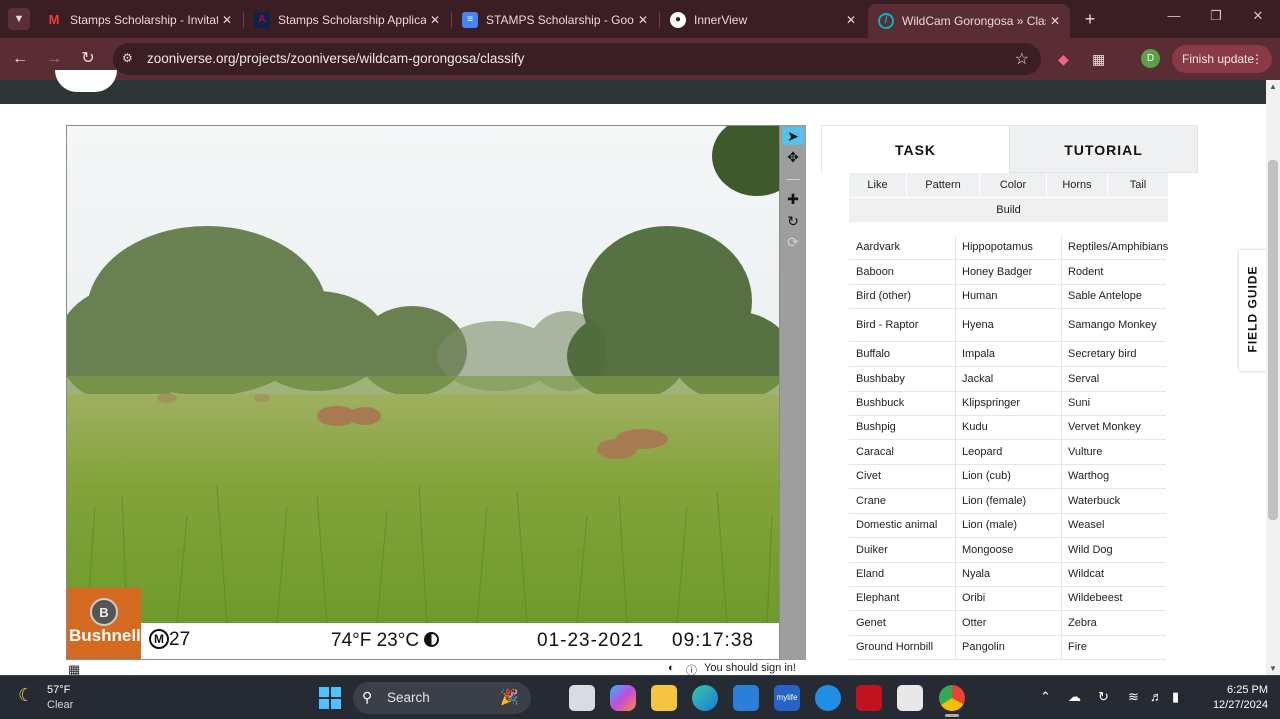 Image resolution: width=1280 pixels, height=719 pixels. Describe the element at coordinates (793, 242) in the screenshot. I see `reset-icon: ⟳` at that location.